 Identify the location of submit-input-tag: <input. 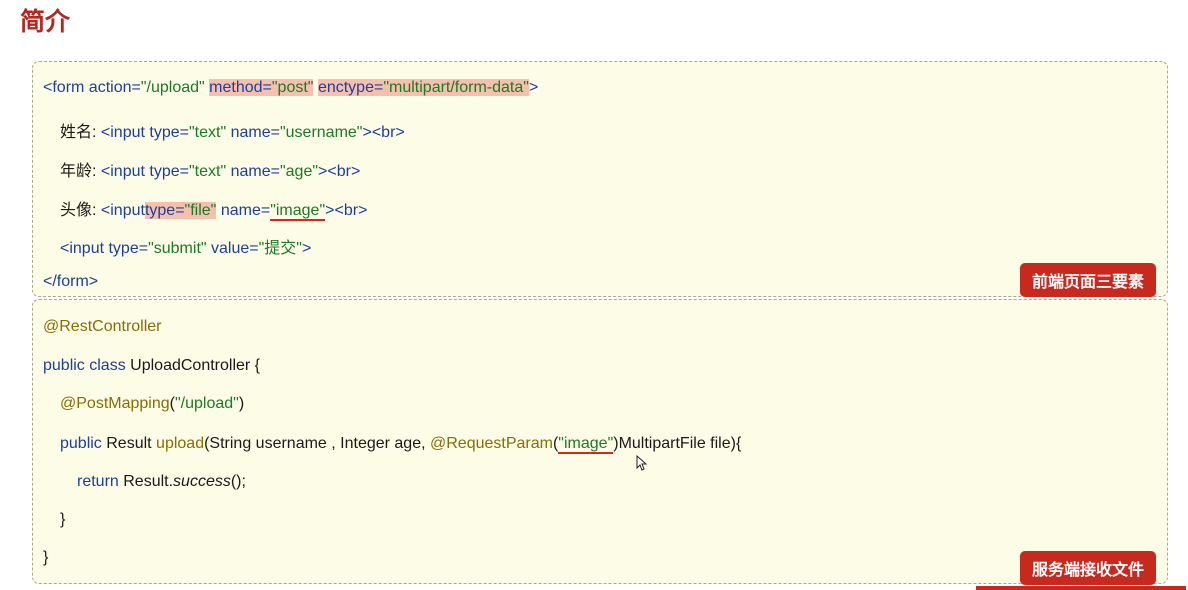
(84, 248).